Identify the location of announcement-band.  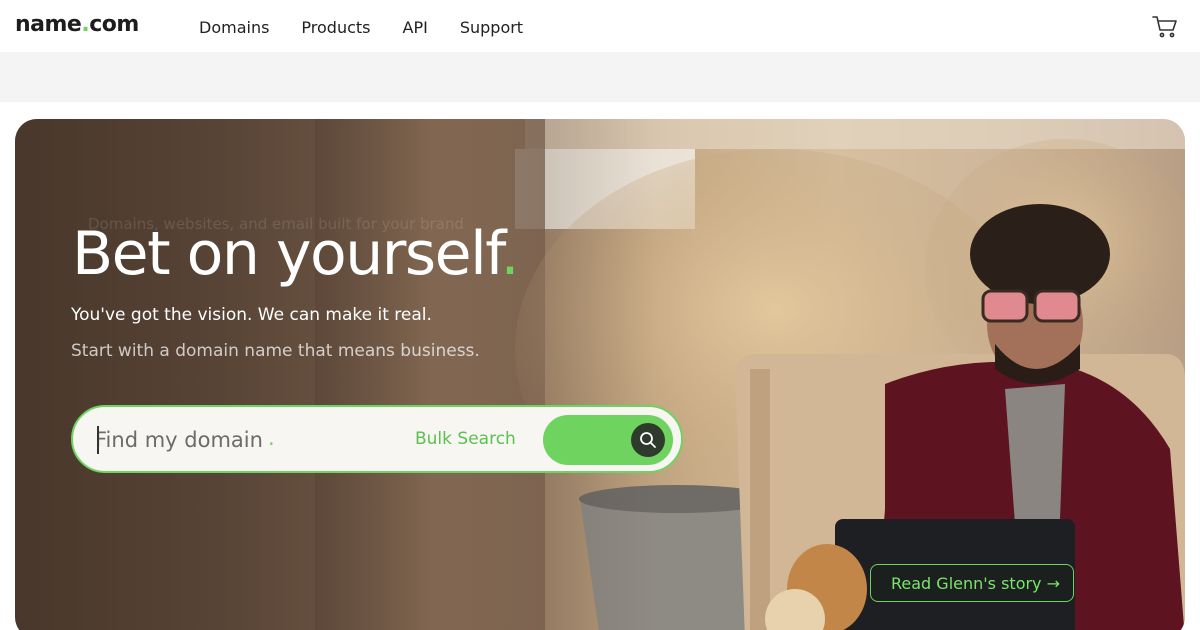
(600, 77).